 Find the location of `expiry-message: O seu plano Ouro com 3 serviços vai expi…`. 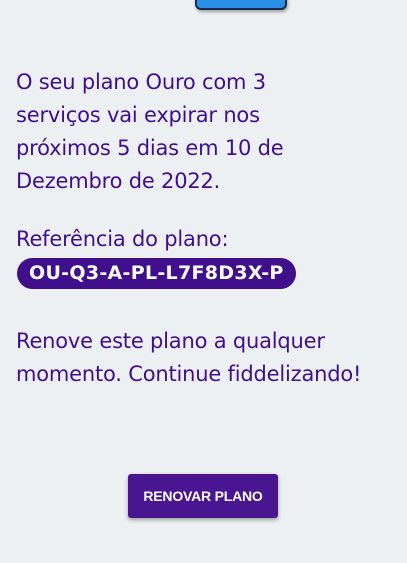

expiry-message: O seu plano Ouro com 3 serviços vai expi… is located at coordinates (150, 131).